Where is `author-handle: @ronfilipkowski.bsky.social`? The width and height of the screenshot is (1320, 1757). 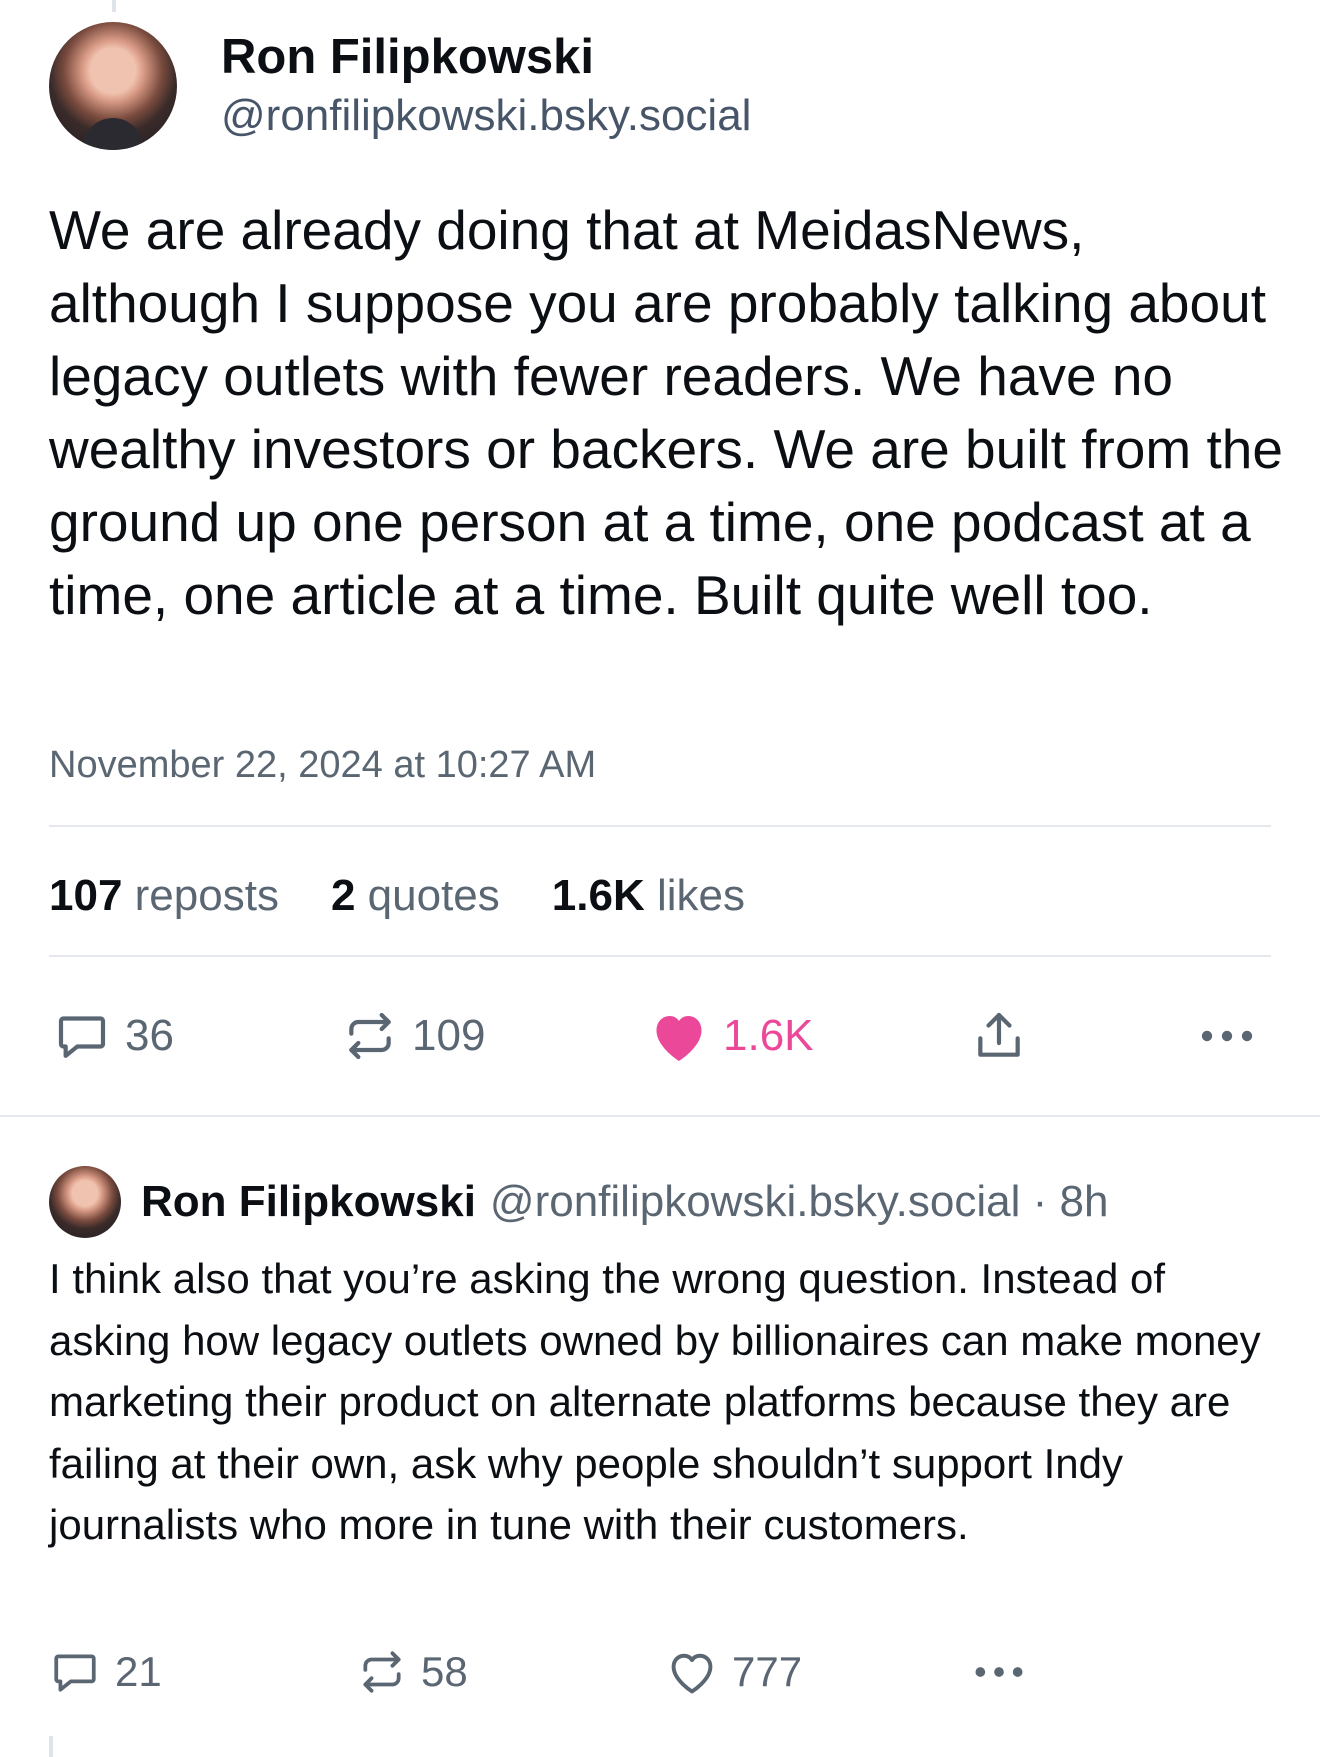
author-handle: @ronfilipkowski.bsky.social is located at coordinates (486, 116).